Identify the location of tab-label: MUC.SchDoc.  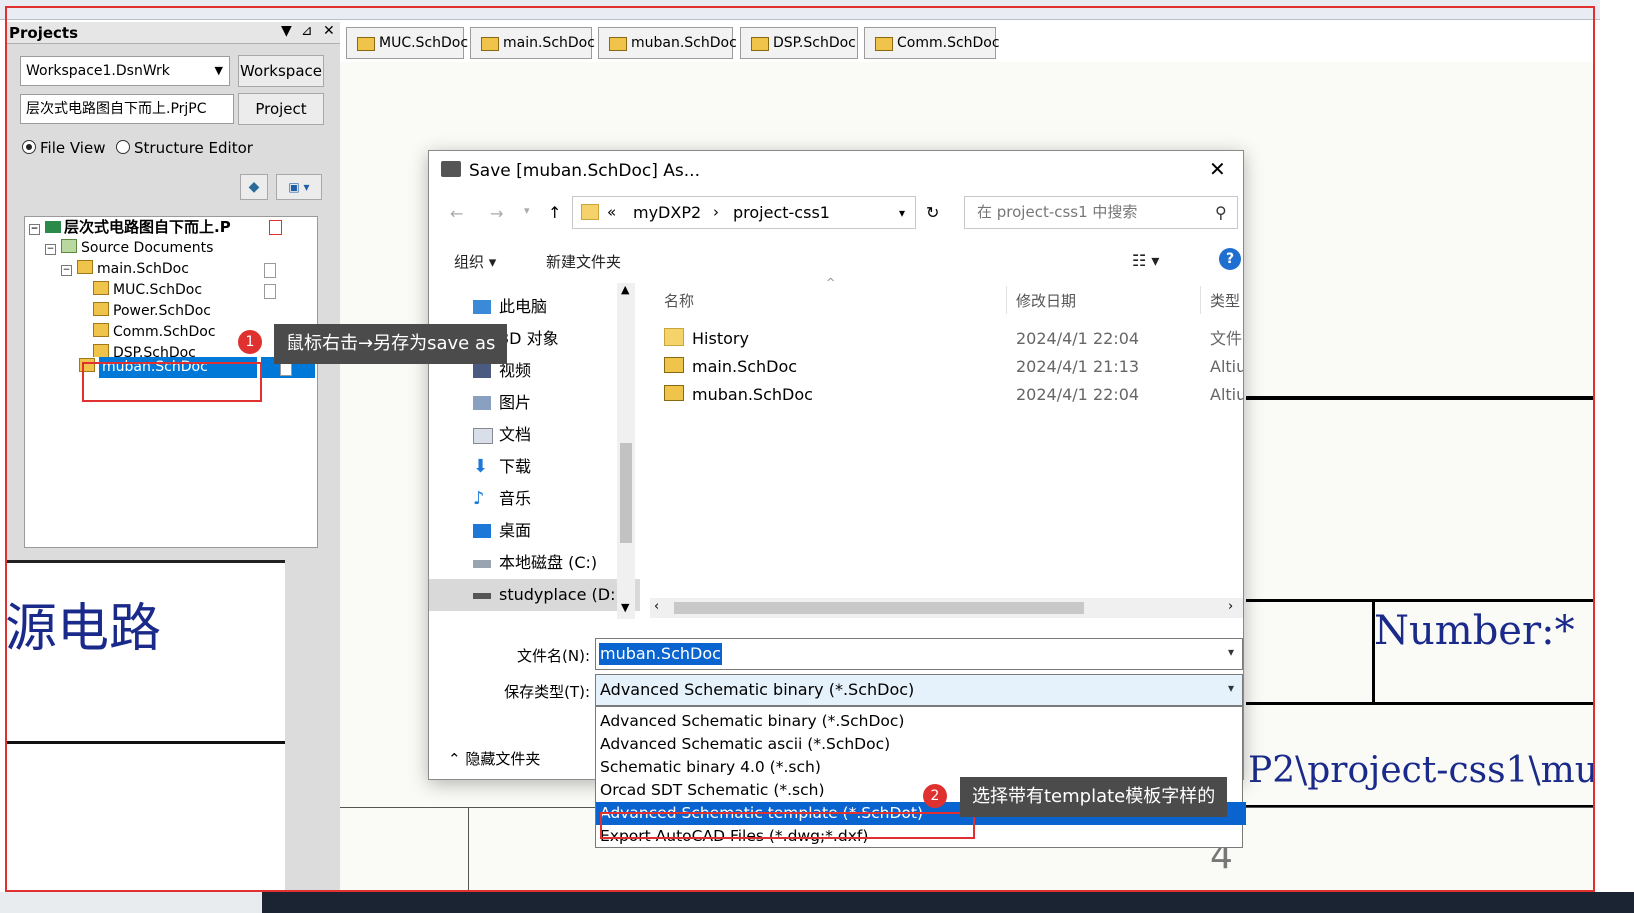
(424, 43).